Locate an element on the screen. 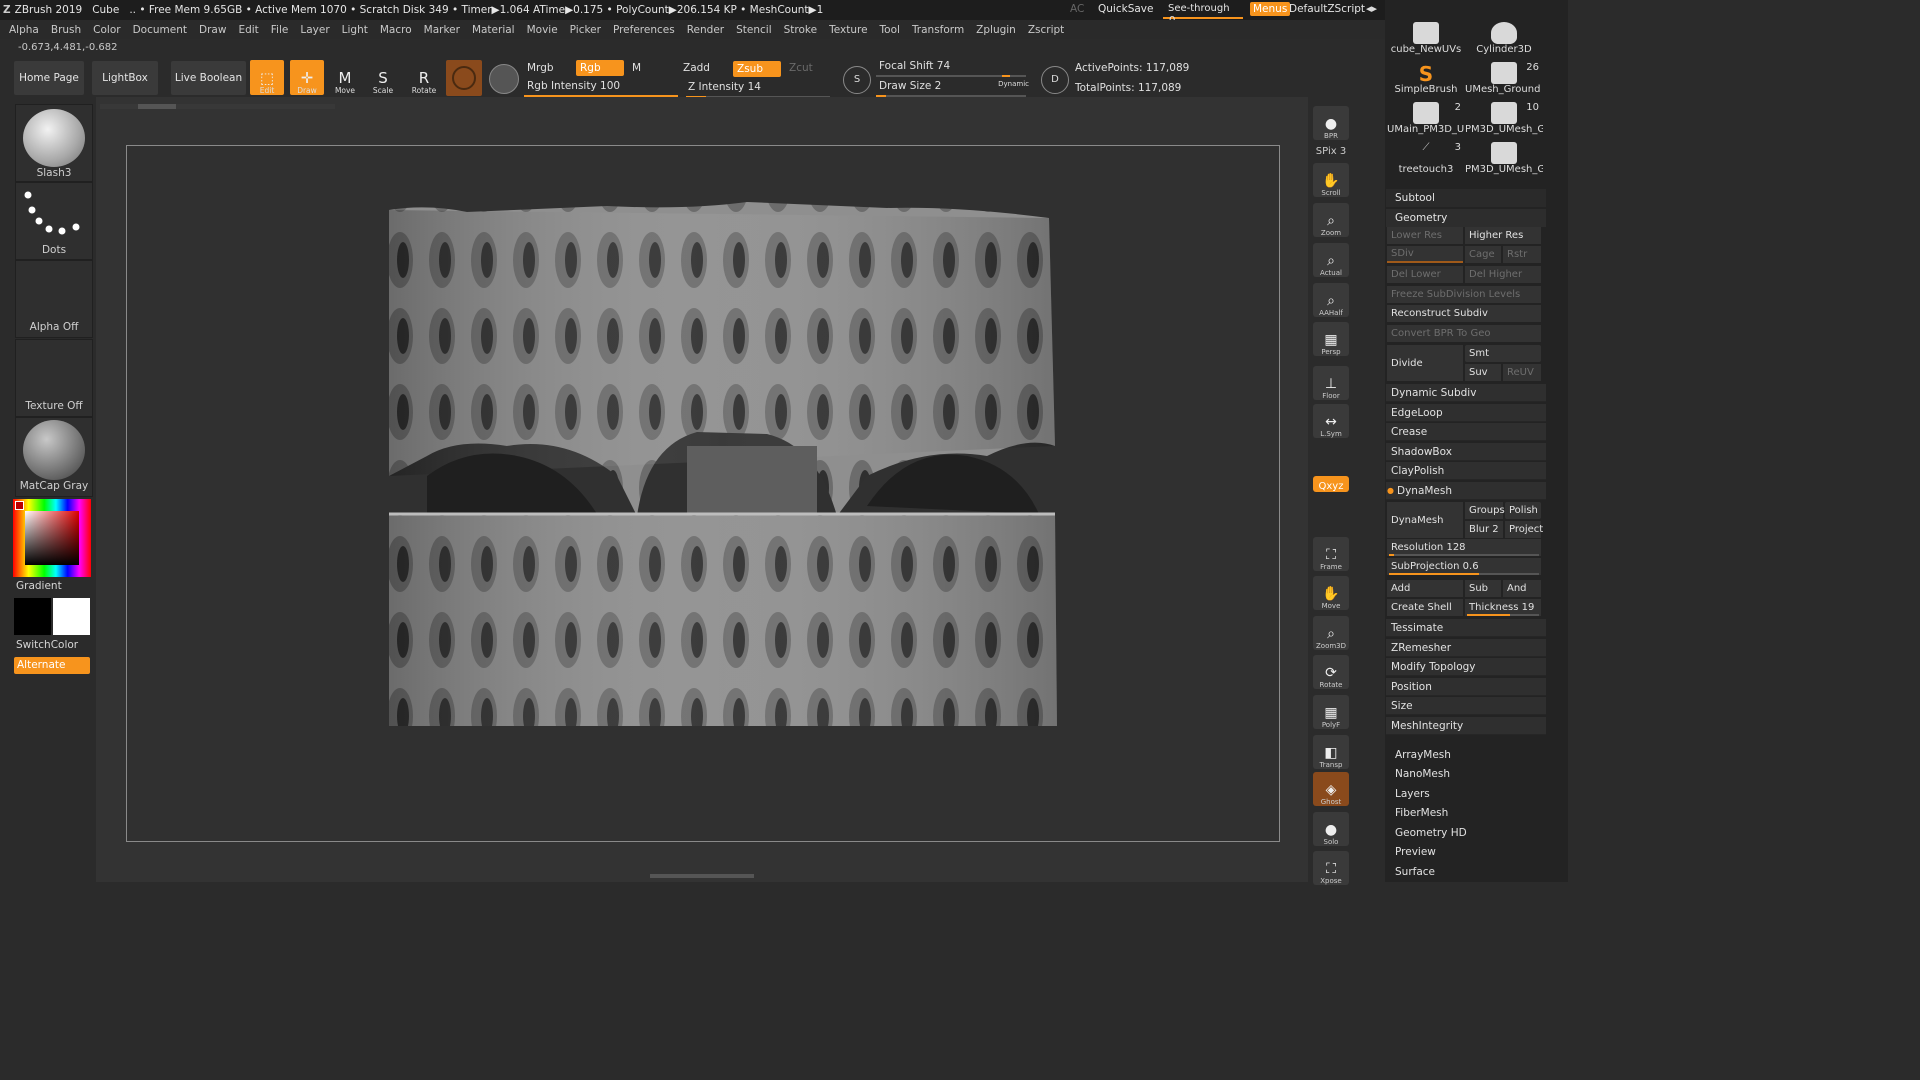 This screenshot has width=1920, height=1080. menu-brush: Brush is located at coordinates (66, 30).